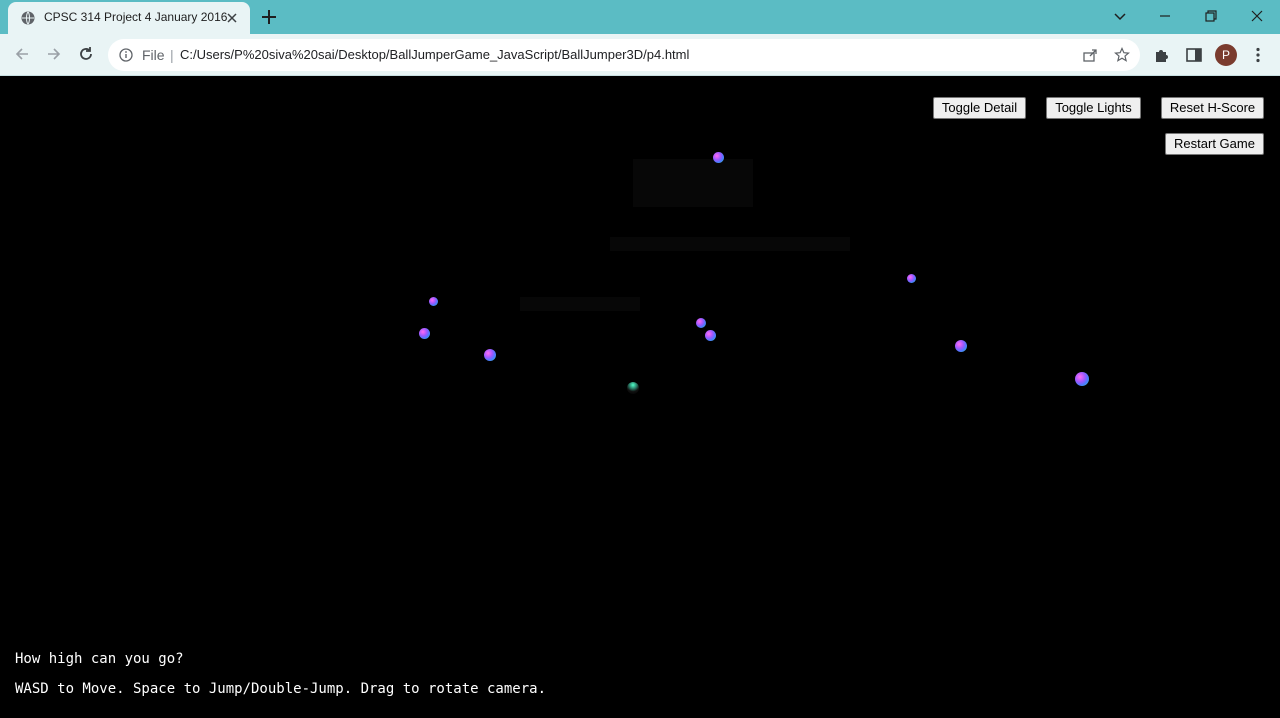 The image size is (1280, 718). Describe the element at coordinates (99, 659) in the screenshot. I see `tagline-text: How high can you go?` at that location.